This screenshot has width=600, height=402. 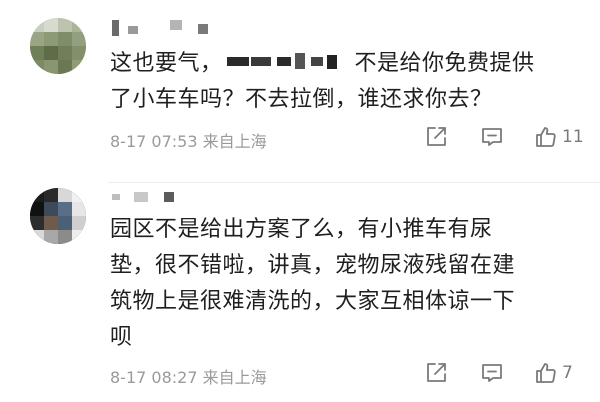 I want to click on comment-time: 07:53, so click(x=174, y=141).